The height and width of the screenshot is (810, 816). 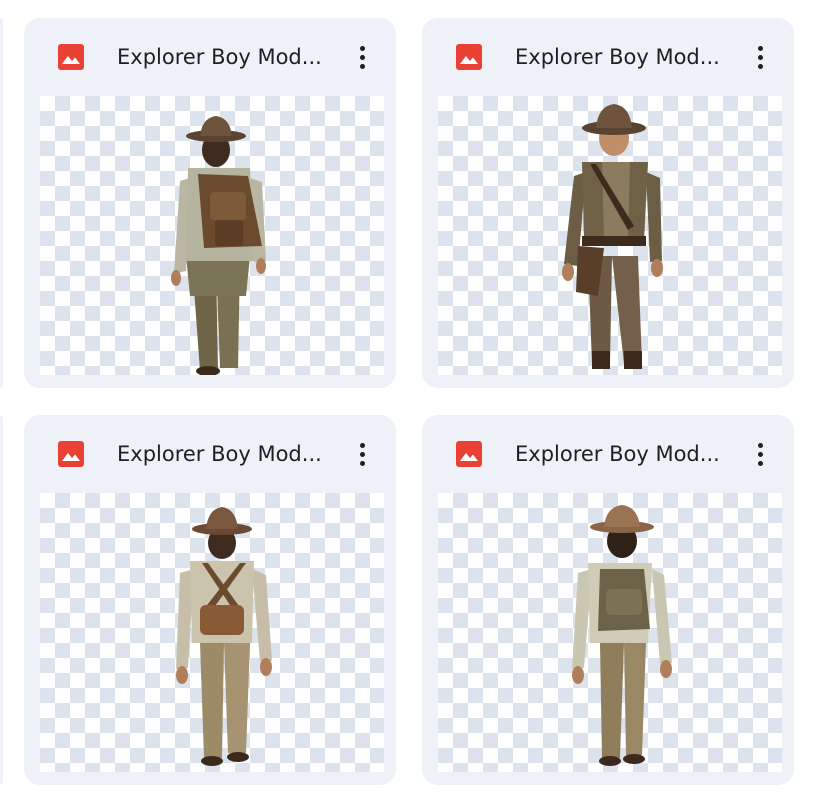 I want to click on explorer-boy-front-walking-image, so click(x=612, y=236).